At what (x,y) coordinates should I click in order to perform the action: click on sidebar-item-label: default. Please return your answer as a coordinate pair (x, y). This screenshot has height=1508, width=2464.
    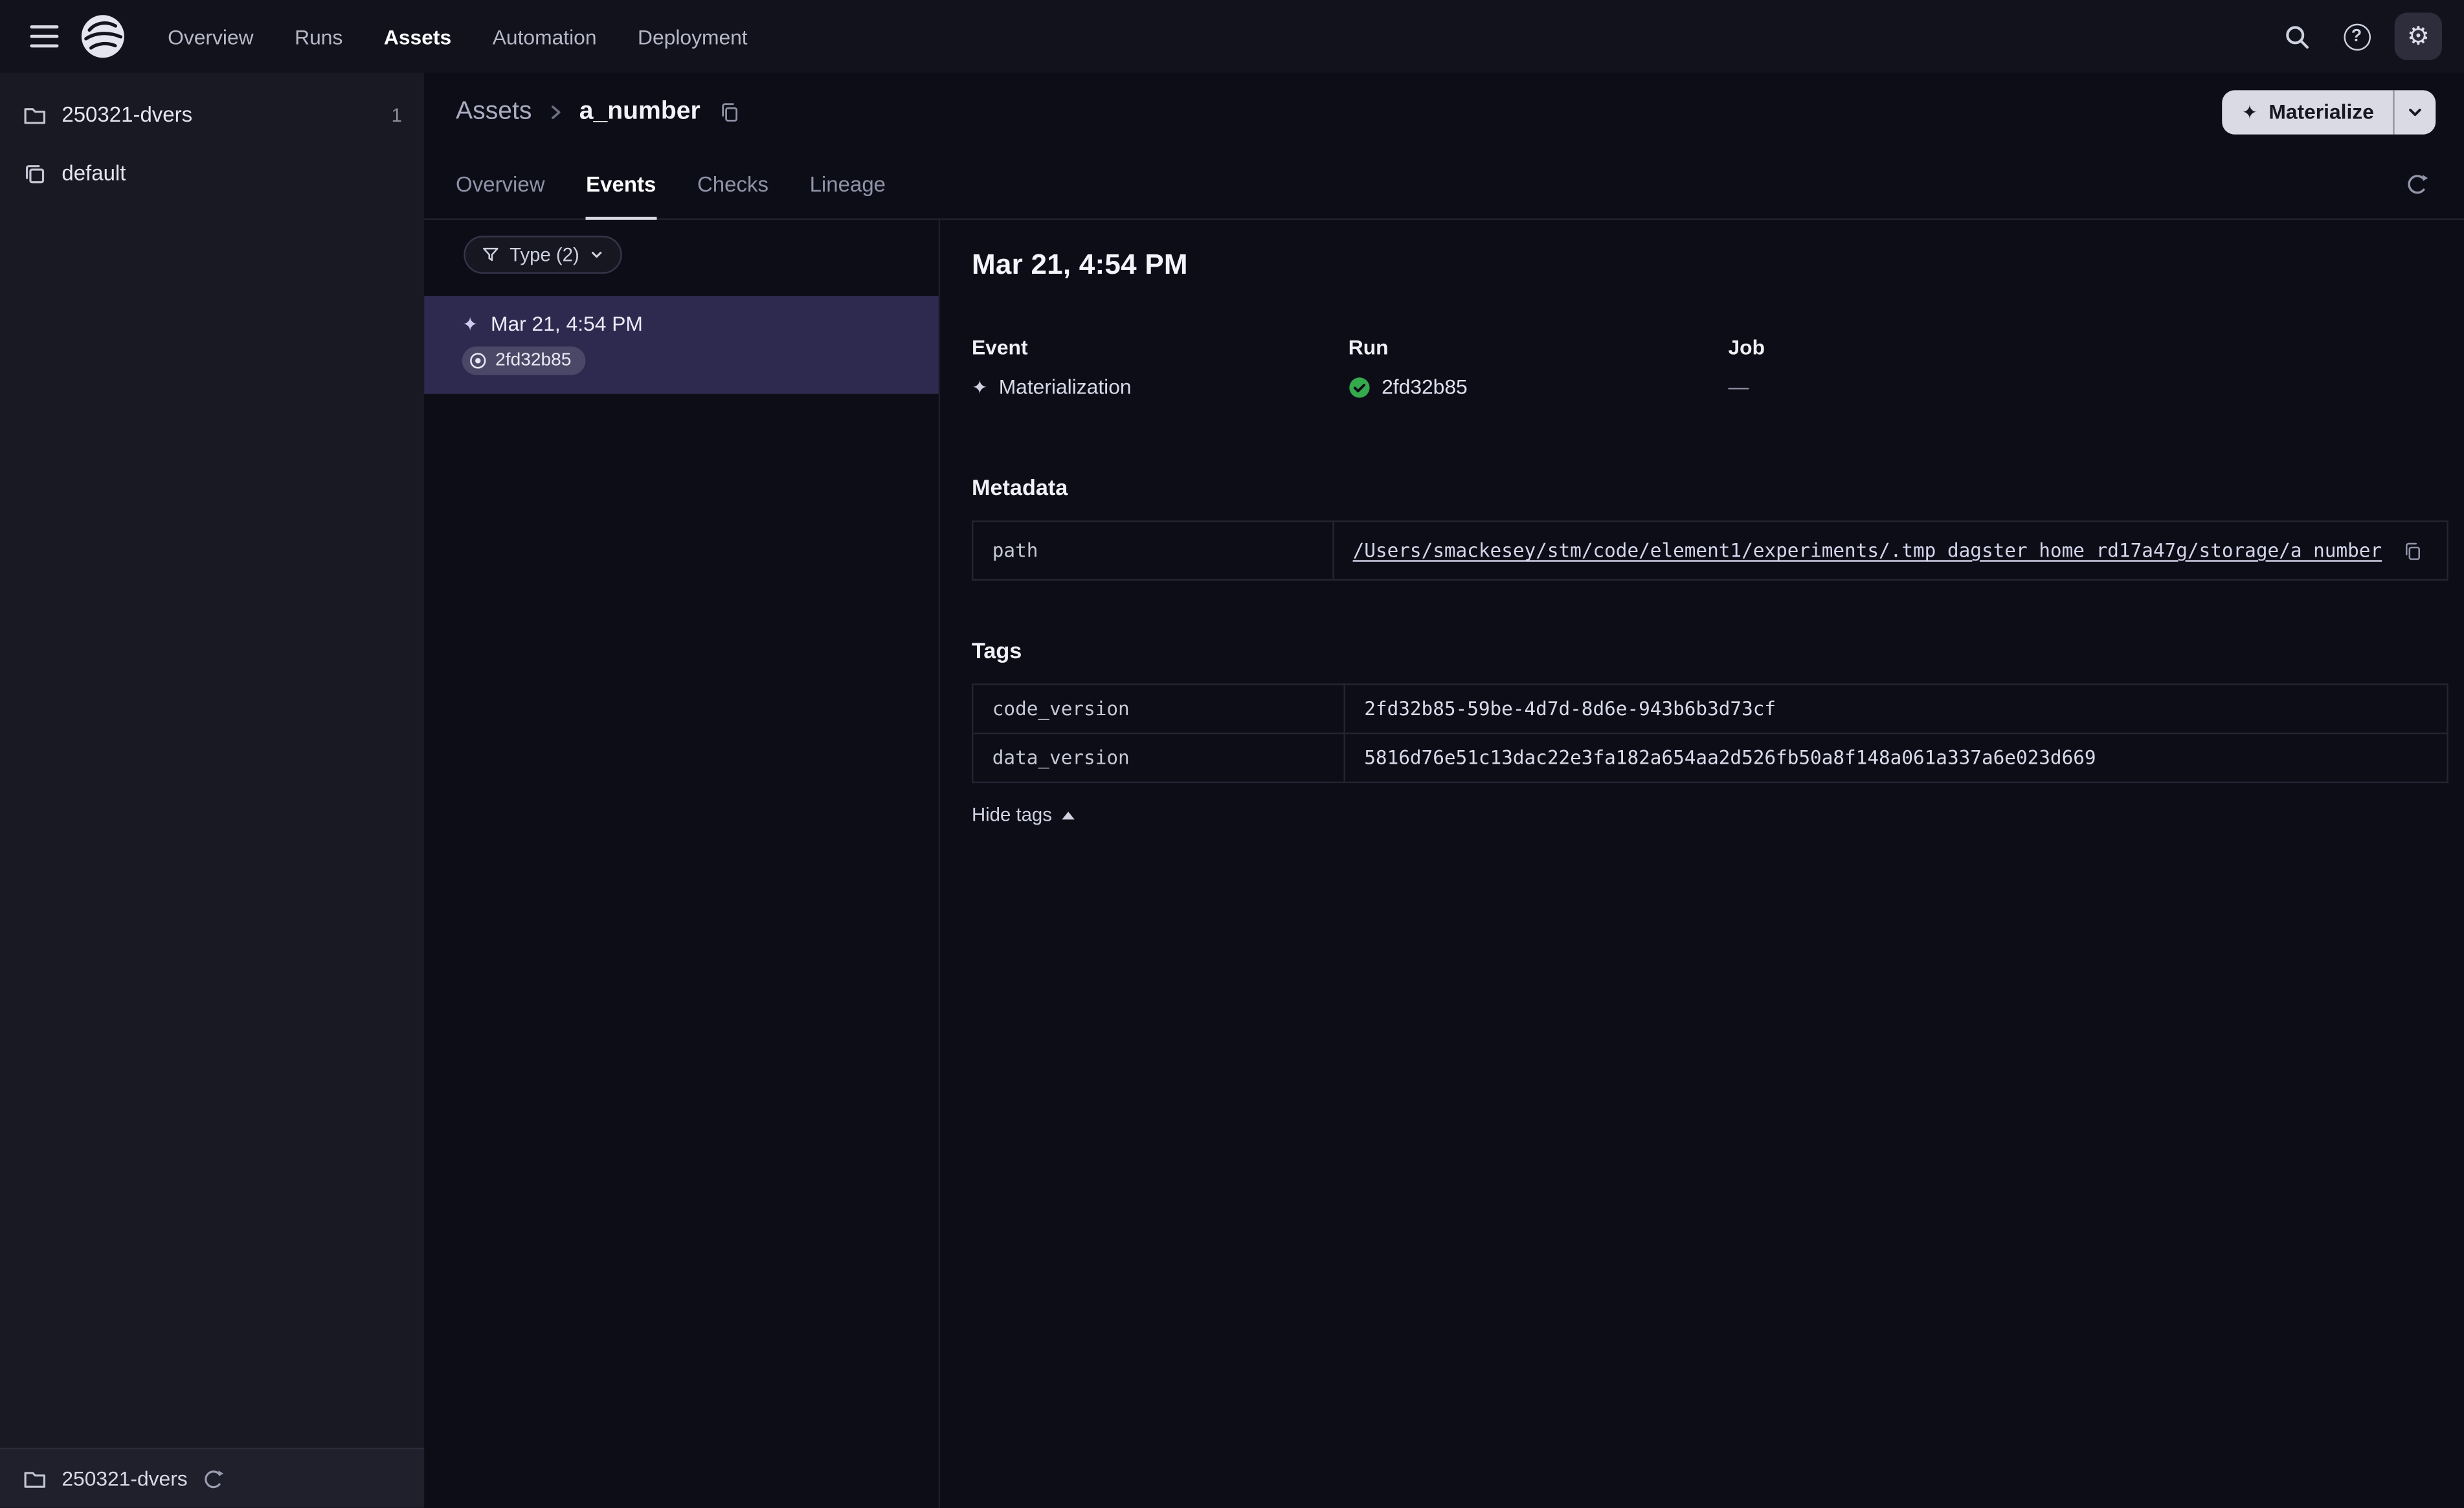
    Looking at the image, I should click on (94, 174).